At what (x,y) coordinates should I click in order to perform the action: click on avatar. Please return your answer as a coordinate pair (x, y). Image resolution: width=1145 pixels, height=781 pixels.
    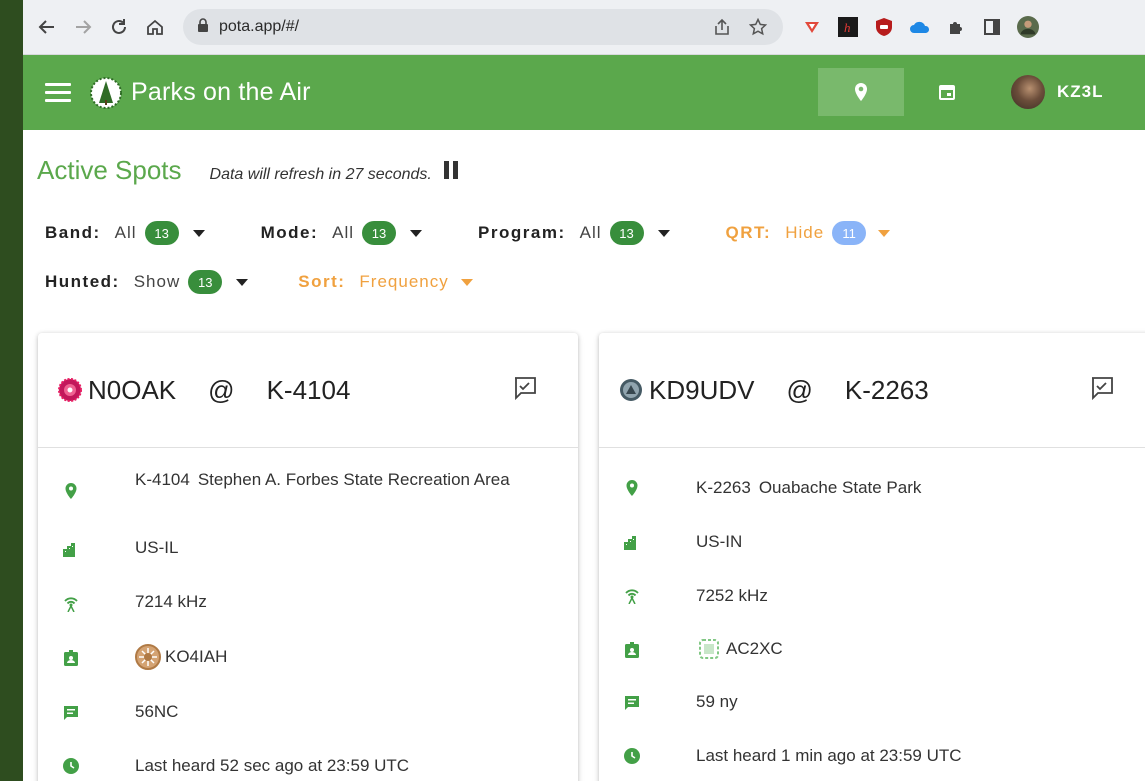
    Looking at the image, I should click on (1028, 92).